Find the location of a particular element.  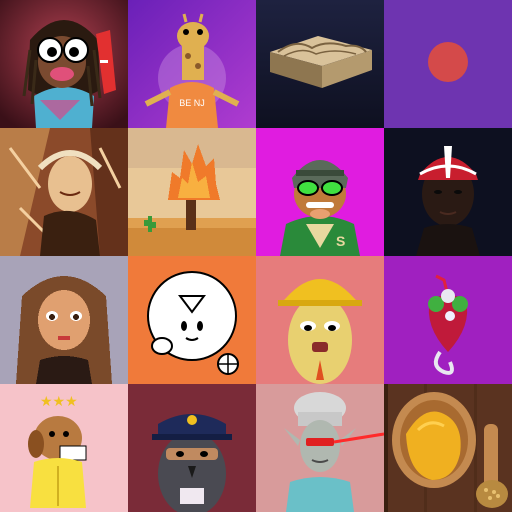

jacket-letter: S is located at coordinates (340, 241).